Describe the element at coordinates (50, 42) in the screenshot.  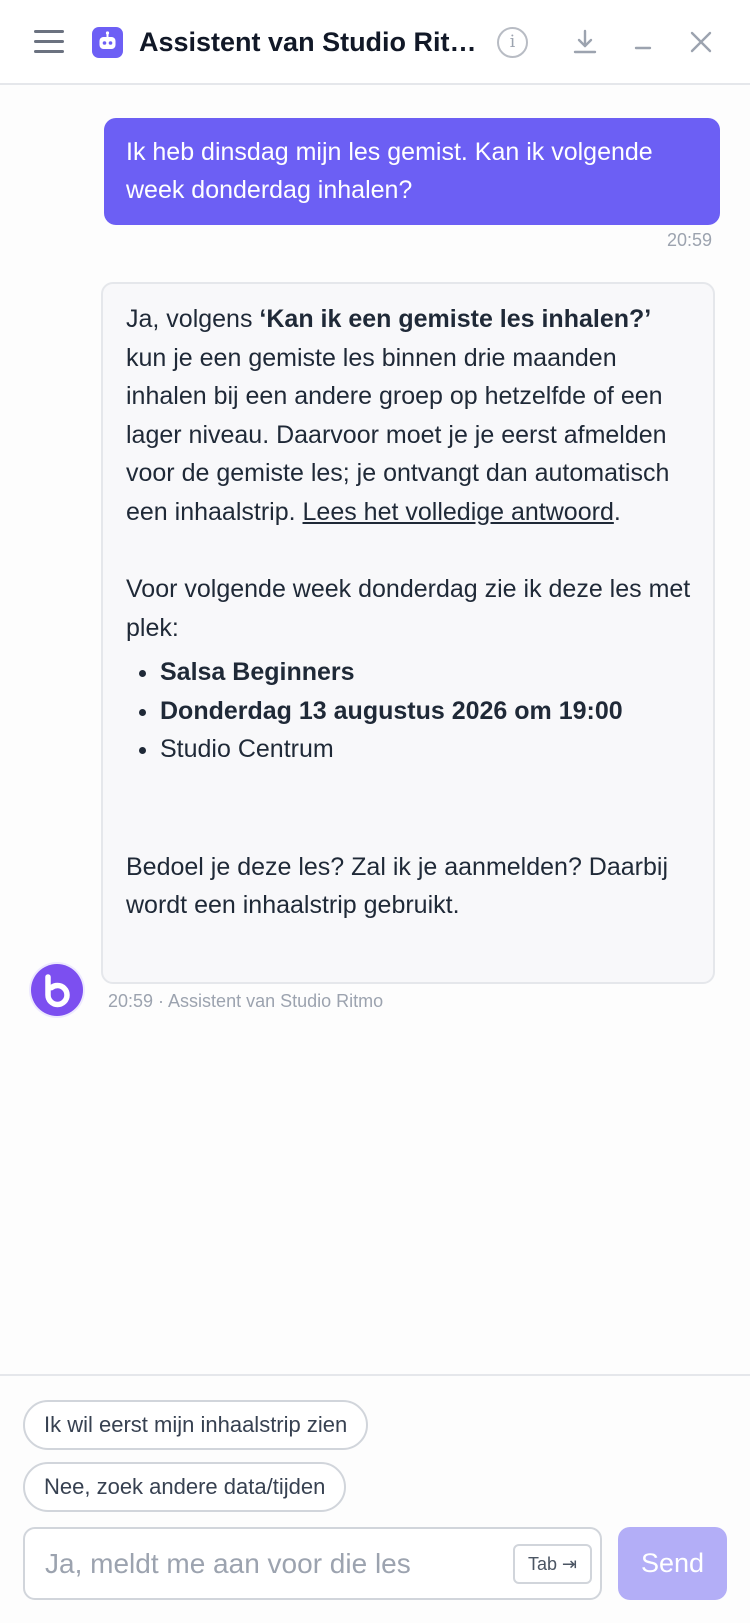
I see `hamburger-icon` at that location.